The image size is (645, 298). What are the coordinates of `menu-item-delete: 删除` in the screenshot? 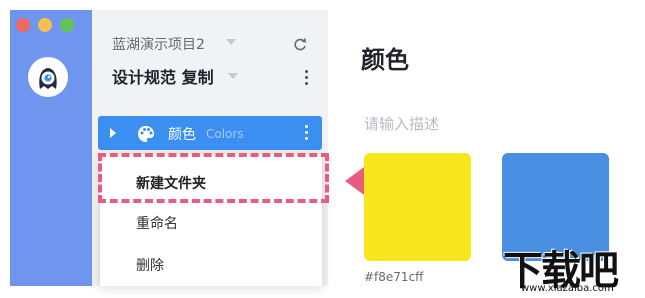 It's located at (150, 265).